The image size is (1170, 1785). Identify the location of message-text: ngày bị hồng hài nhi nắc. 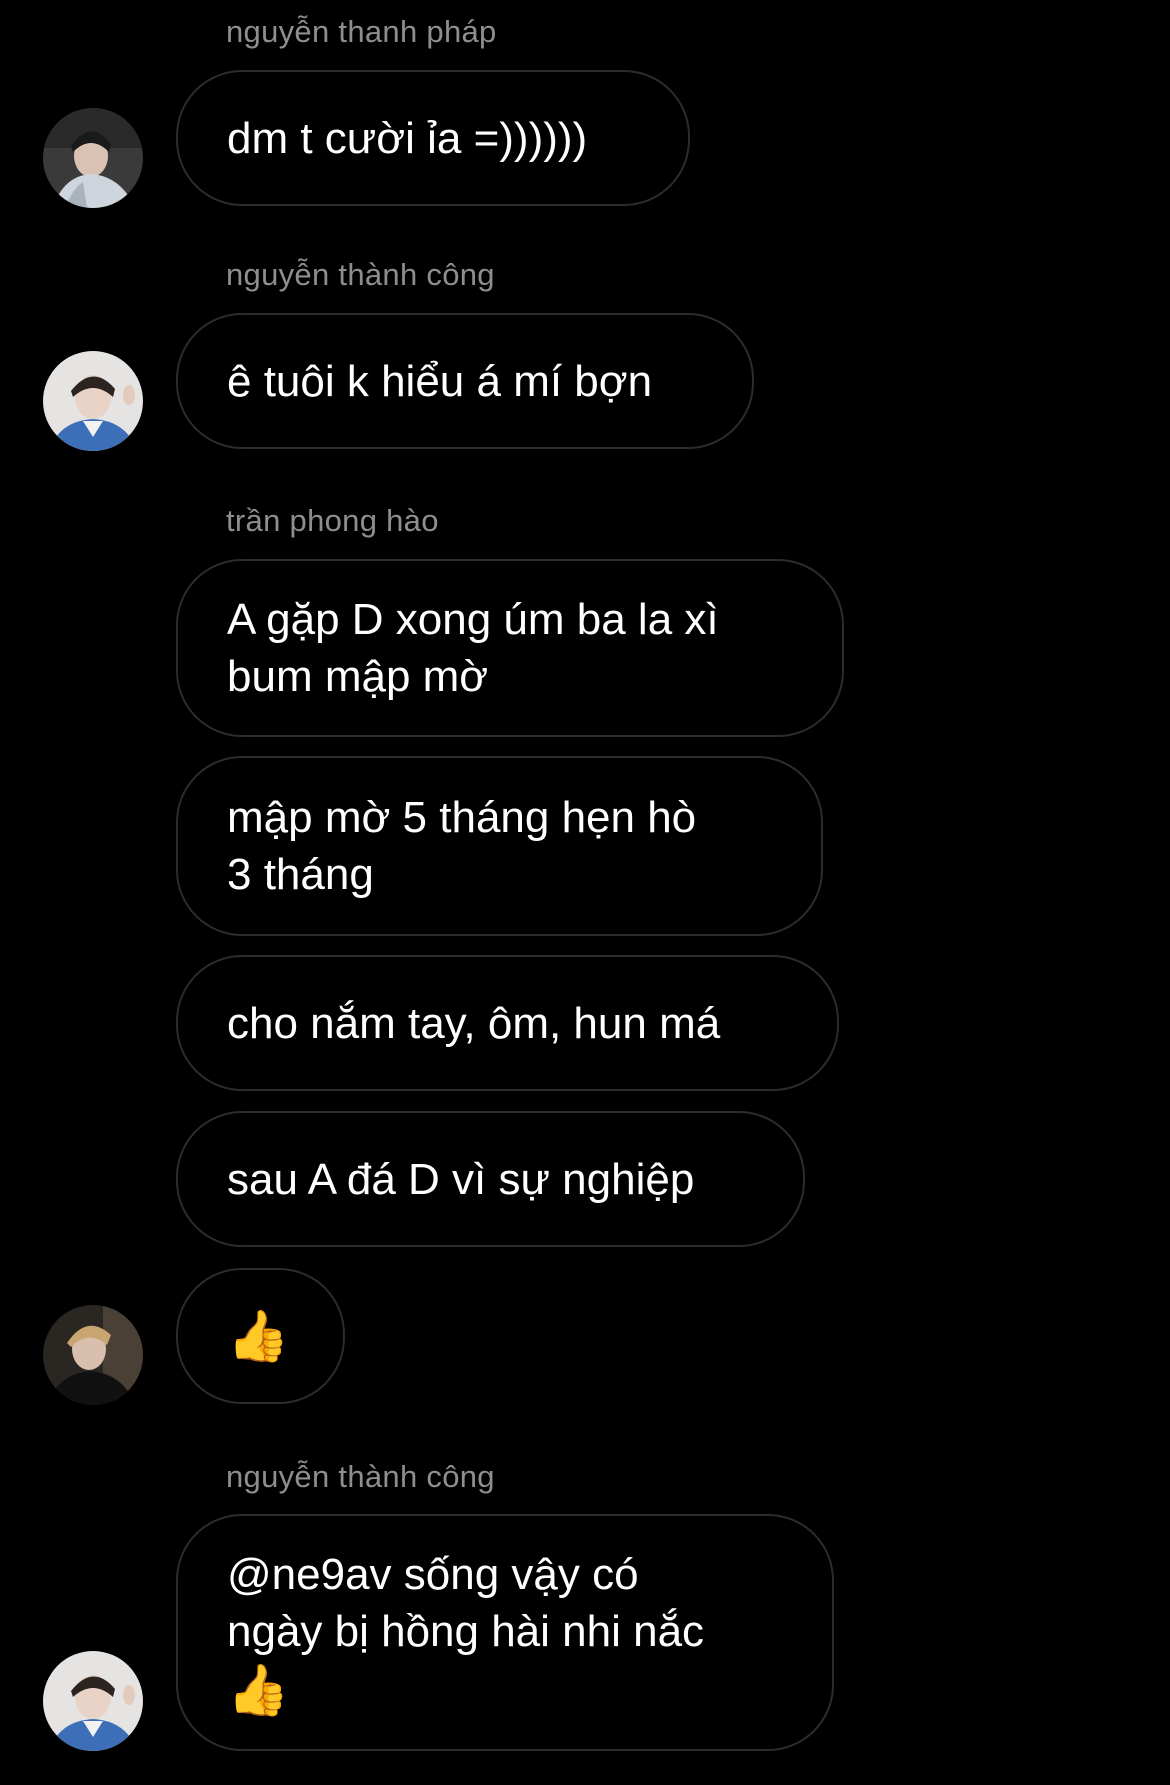
(466, 1631).